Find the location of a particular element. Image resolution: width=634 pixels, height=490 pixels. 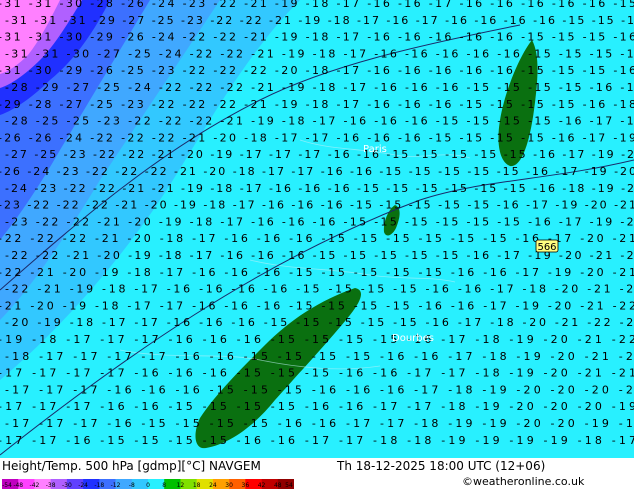

valid-time: Th 18-12-2025 18:00 UTC (12+06) is located at coordinates (441, 466).